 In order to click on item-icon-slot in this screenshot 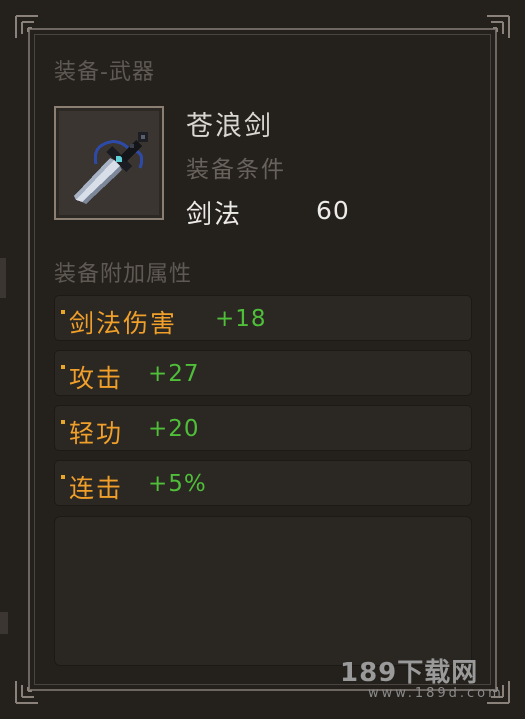, I will do `click(109, 163)`.